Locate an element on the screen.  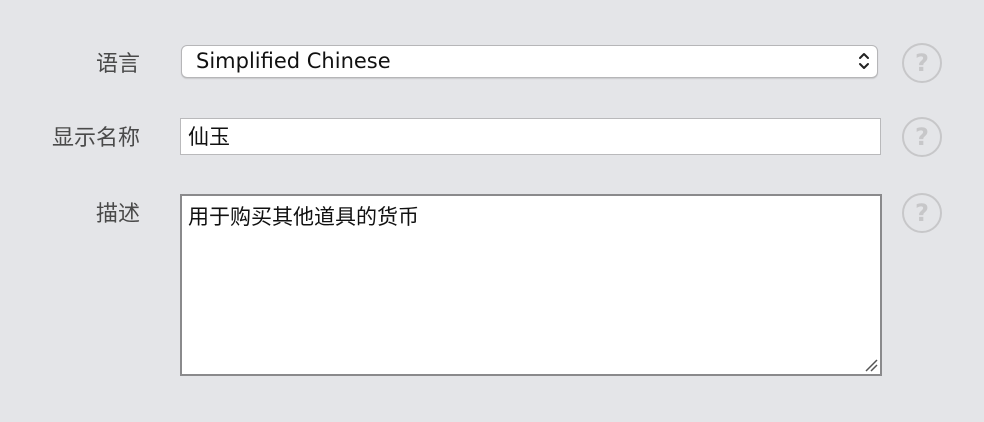
language-select: Simplified Chinese is located at coordinates (529, 61).